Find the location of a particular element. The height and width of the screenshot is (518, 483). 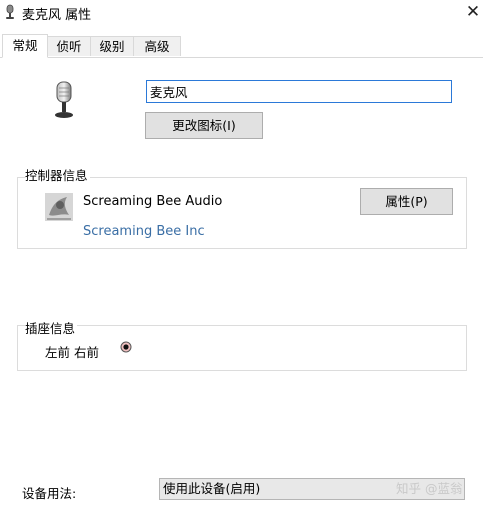

title-bar: 麦克风 属性 ✕ is located at coordinates (241, 14).